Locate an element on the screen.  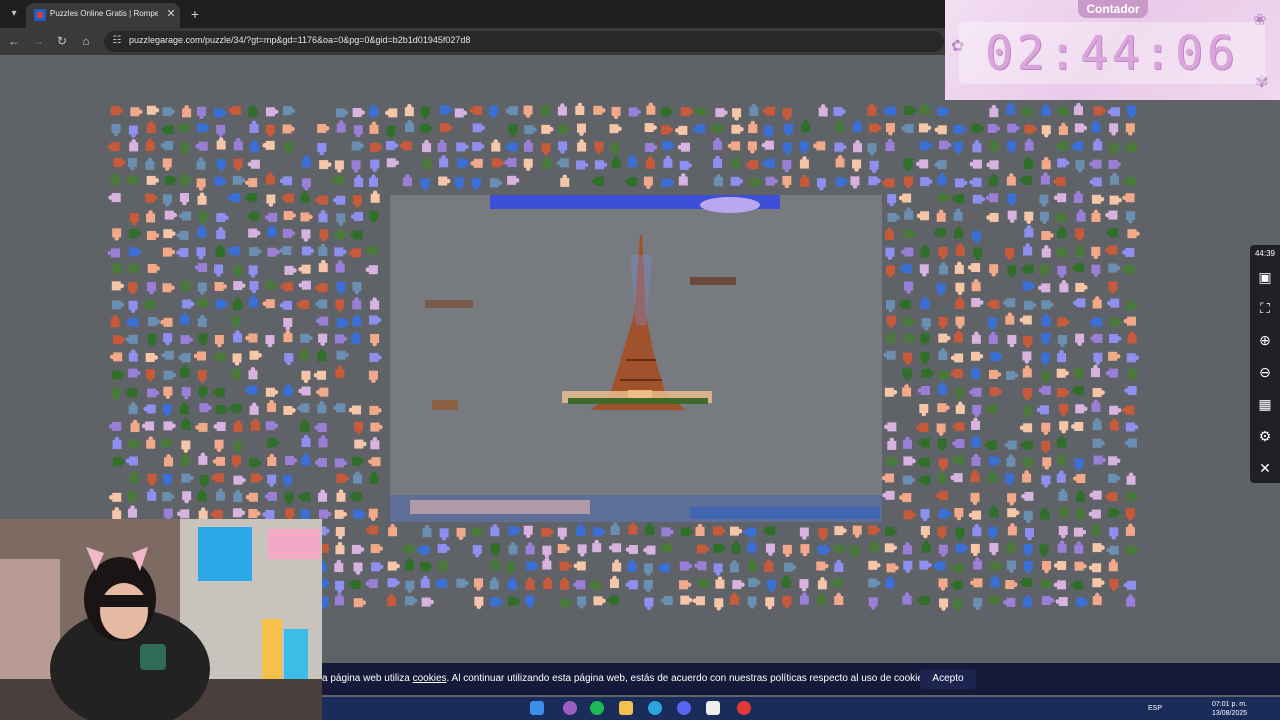
fullscreen-icon: ⛶ is located at coordinates (1265, 308).